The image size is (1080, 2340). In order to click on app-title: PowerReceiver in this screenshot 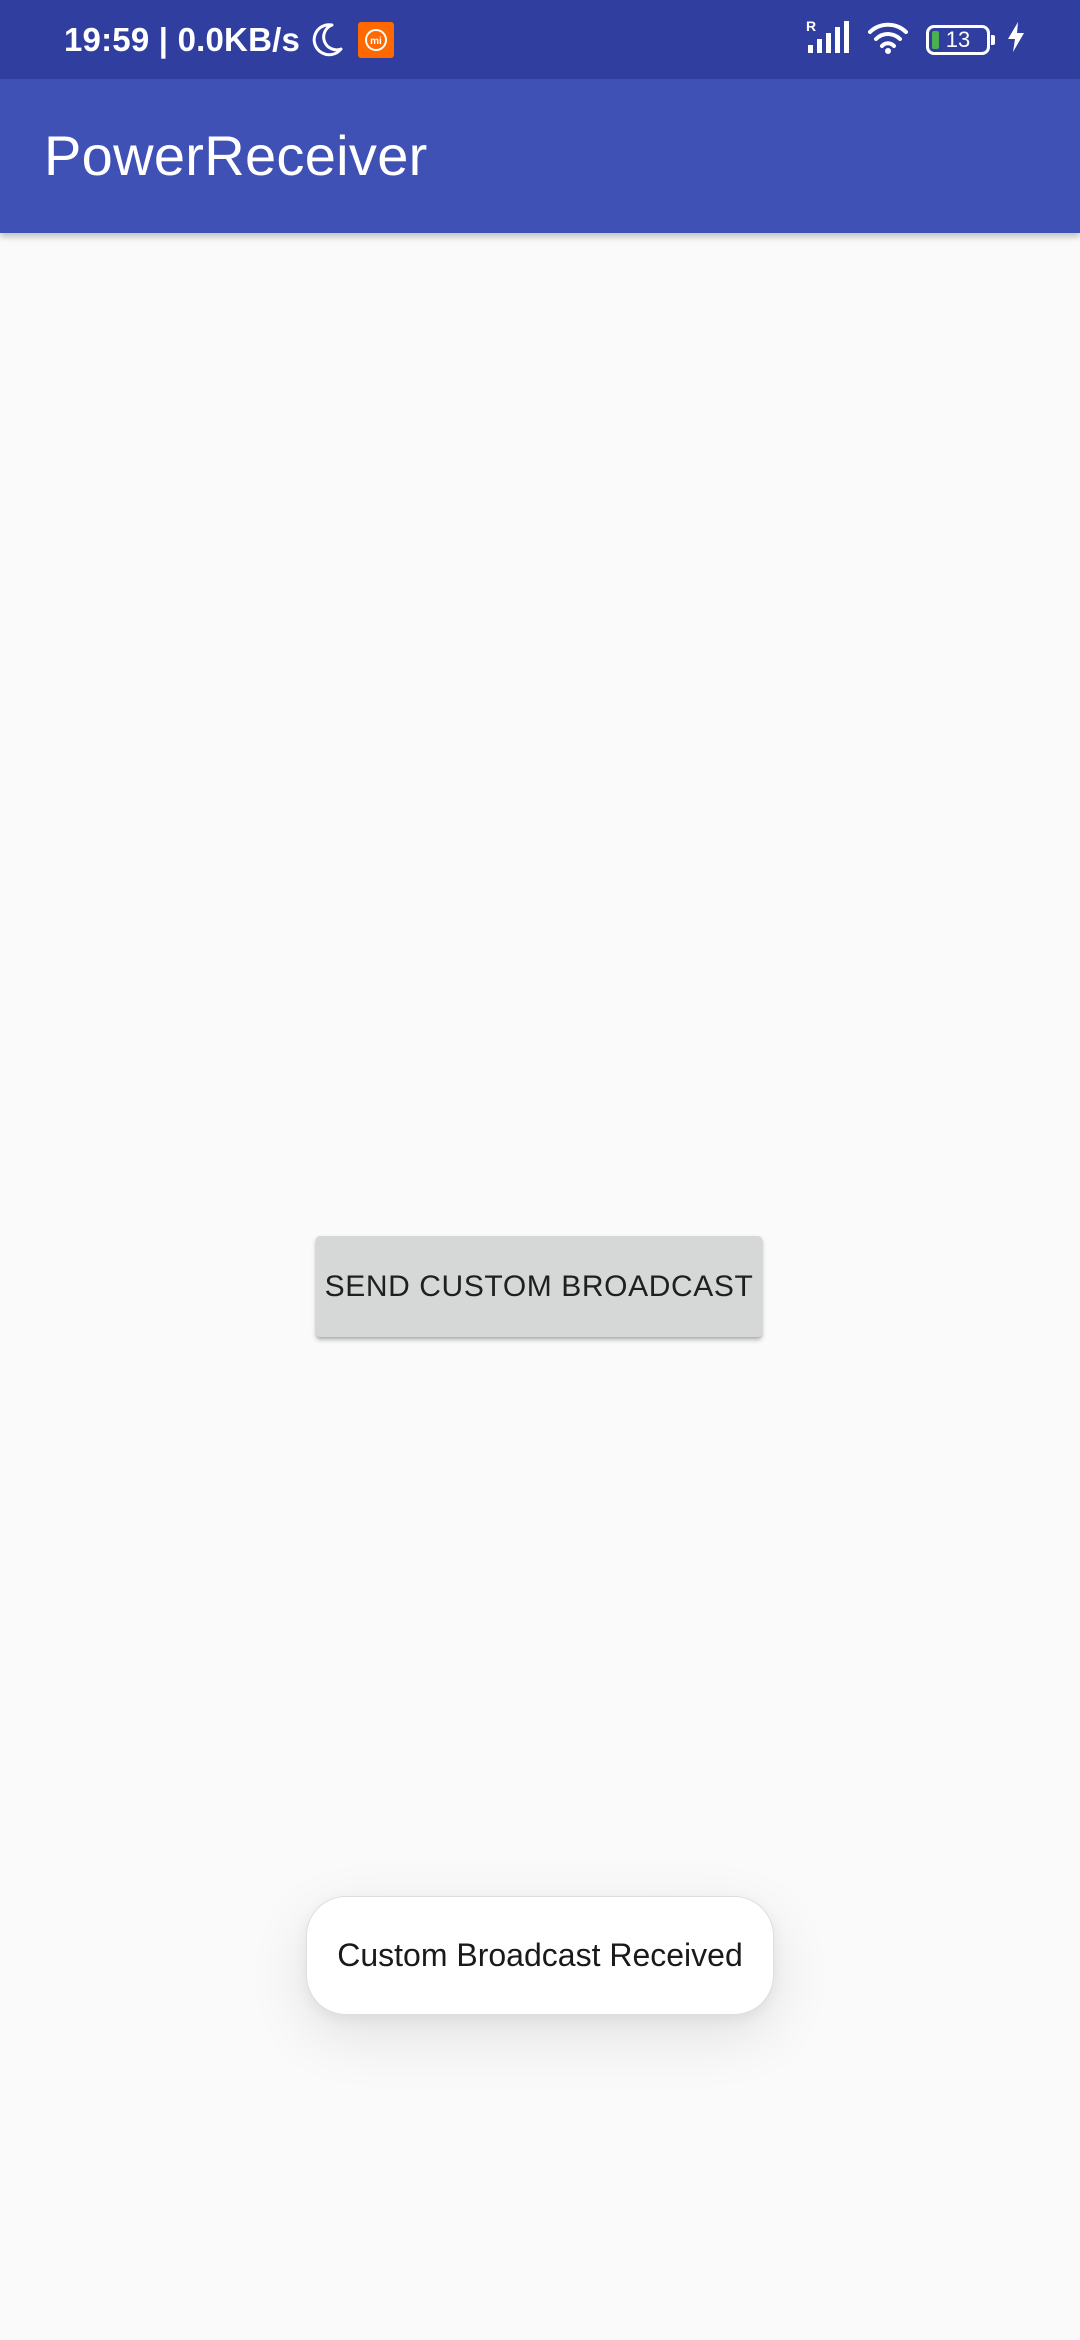, I will do `click(236, 155)`.